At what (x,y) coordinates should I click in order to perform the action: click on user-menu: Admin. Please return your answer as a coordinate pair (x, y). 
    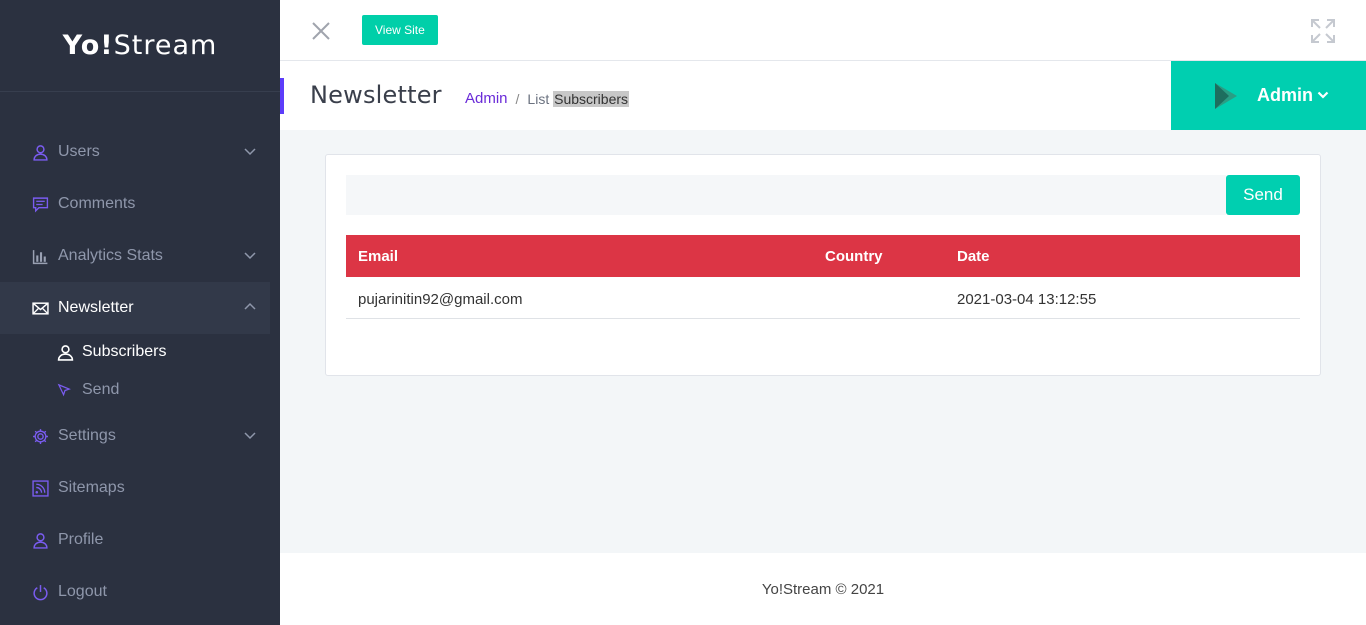
    Looking at the image, I should click on (1268, 95).